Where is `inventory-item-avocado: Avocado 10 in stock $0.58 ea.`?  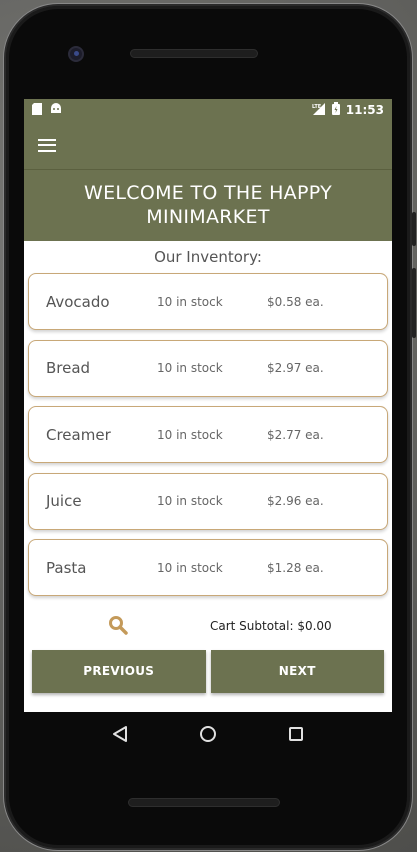
inventory-item-avocado: Avocado 10 in stock $0.58 ea. is located at coordinates (208, 301).